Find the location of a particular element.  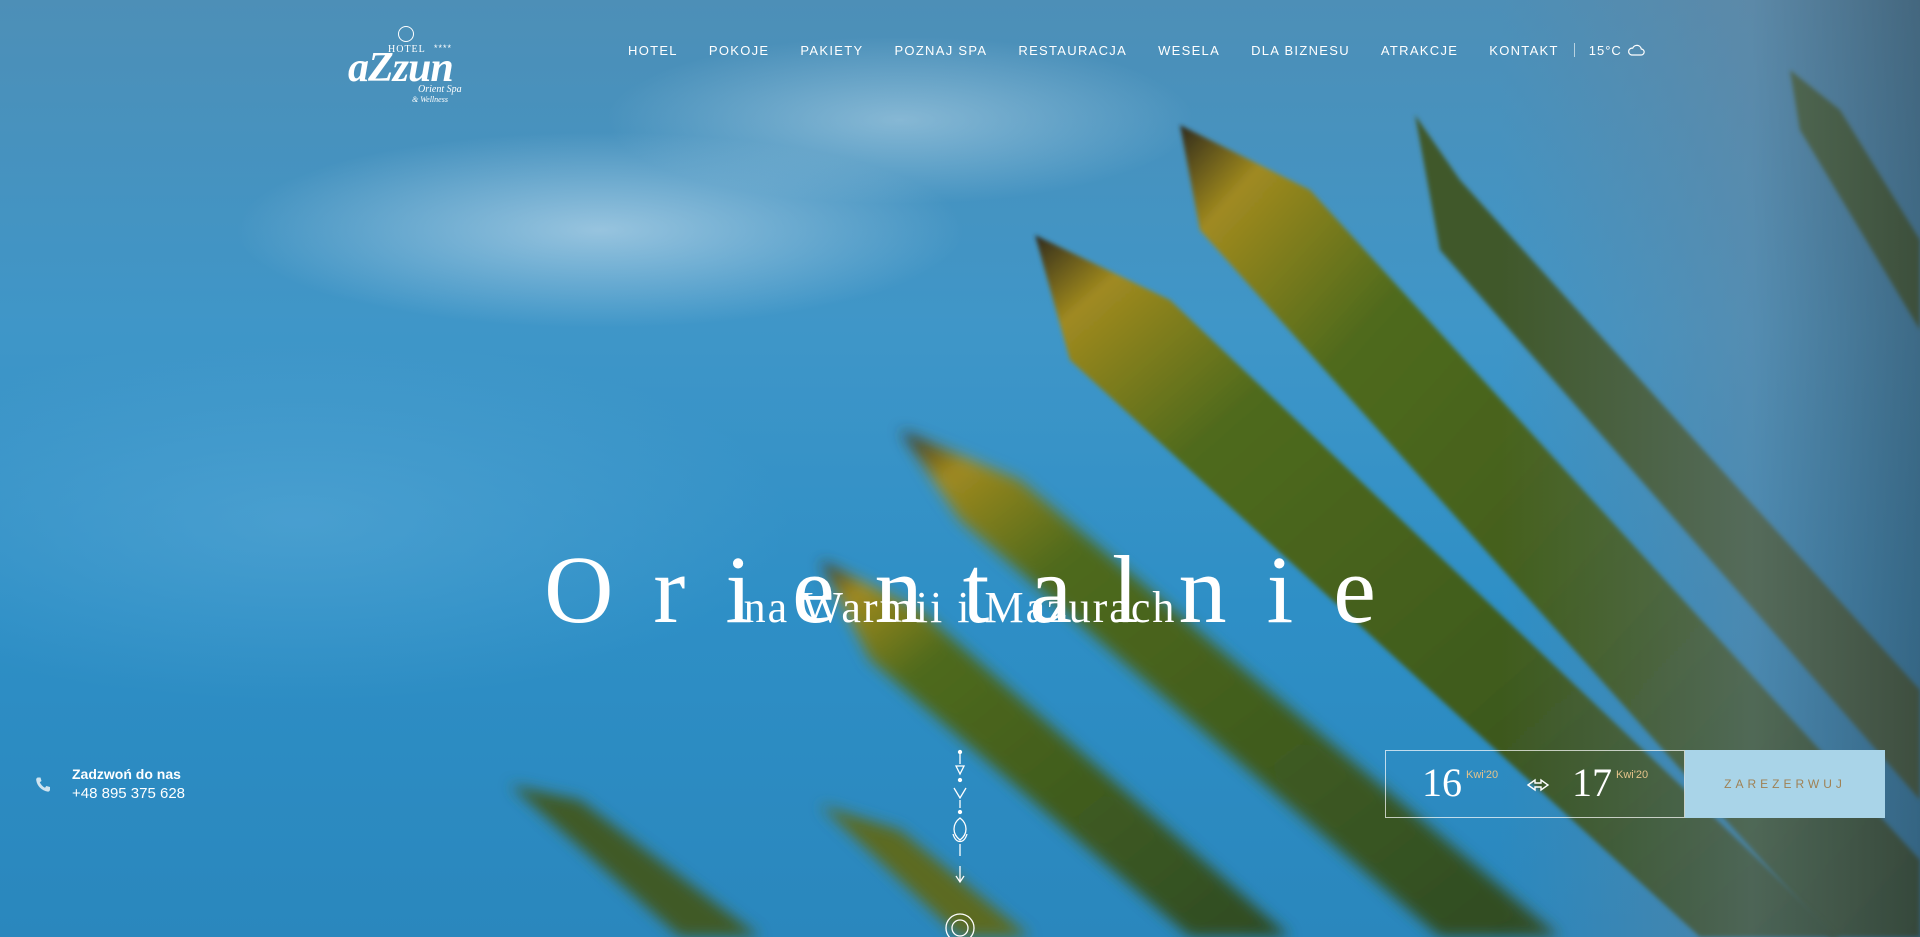

nav-item-pakiety: PAKIETY is located at coordinates (831, 50).